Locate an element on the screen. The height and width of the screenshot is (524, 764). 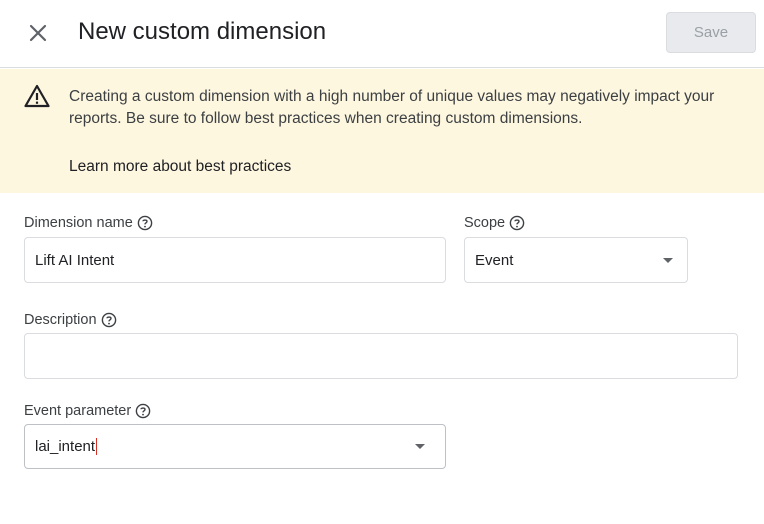
dialog-header: New custom dimension Save is located at coordinates (382, 34).